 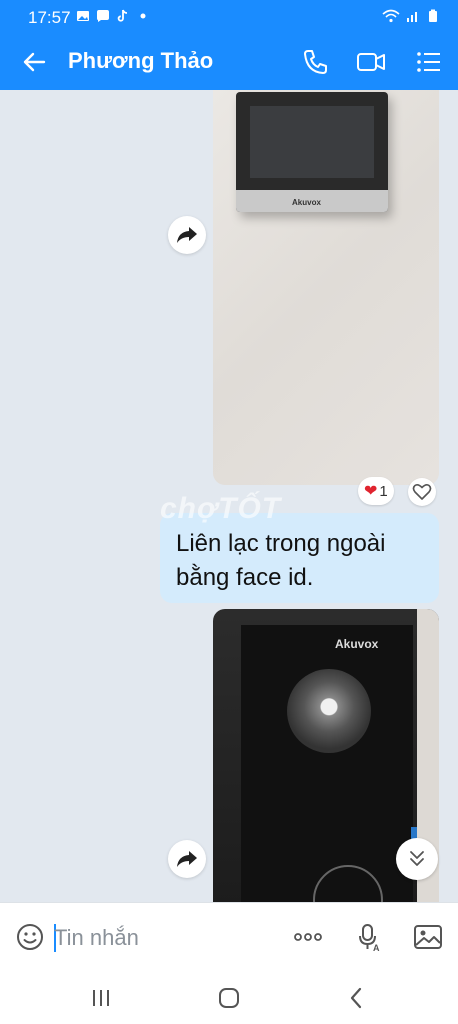 I want to click on more-options-icon, so click(x=308, y=937).